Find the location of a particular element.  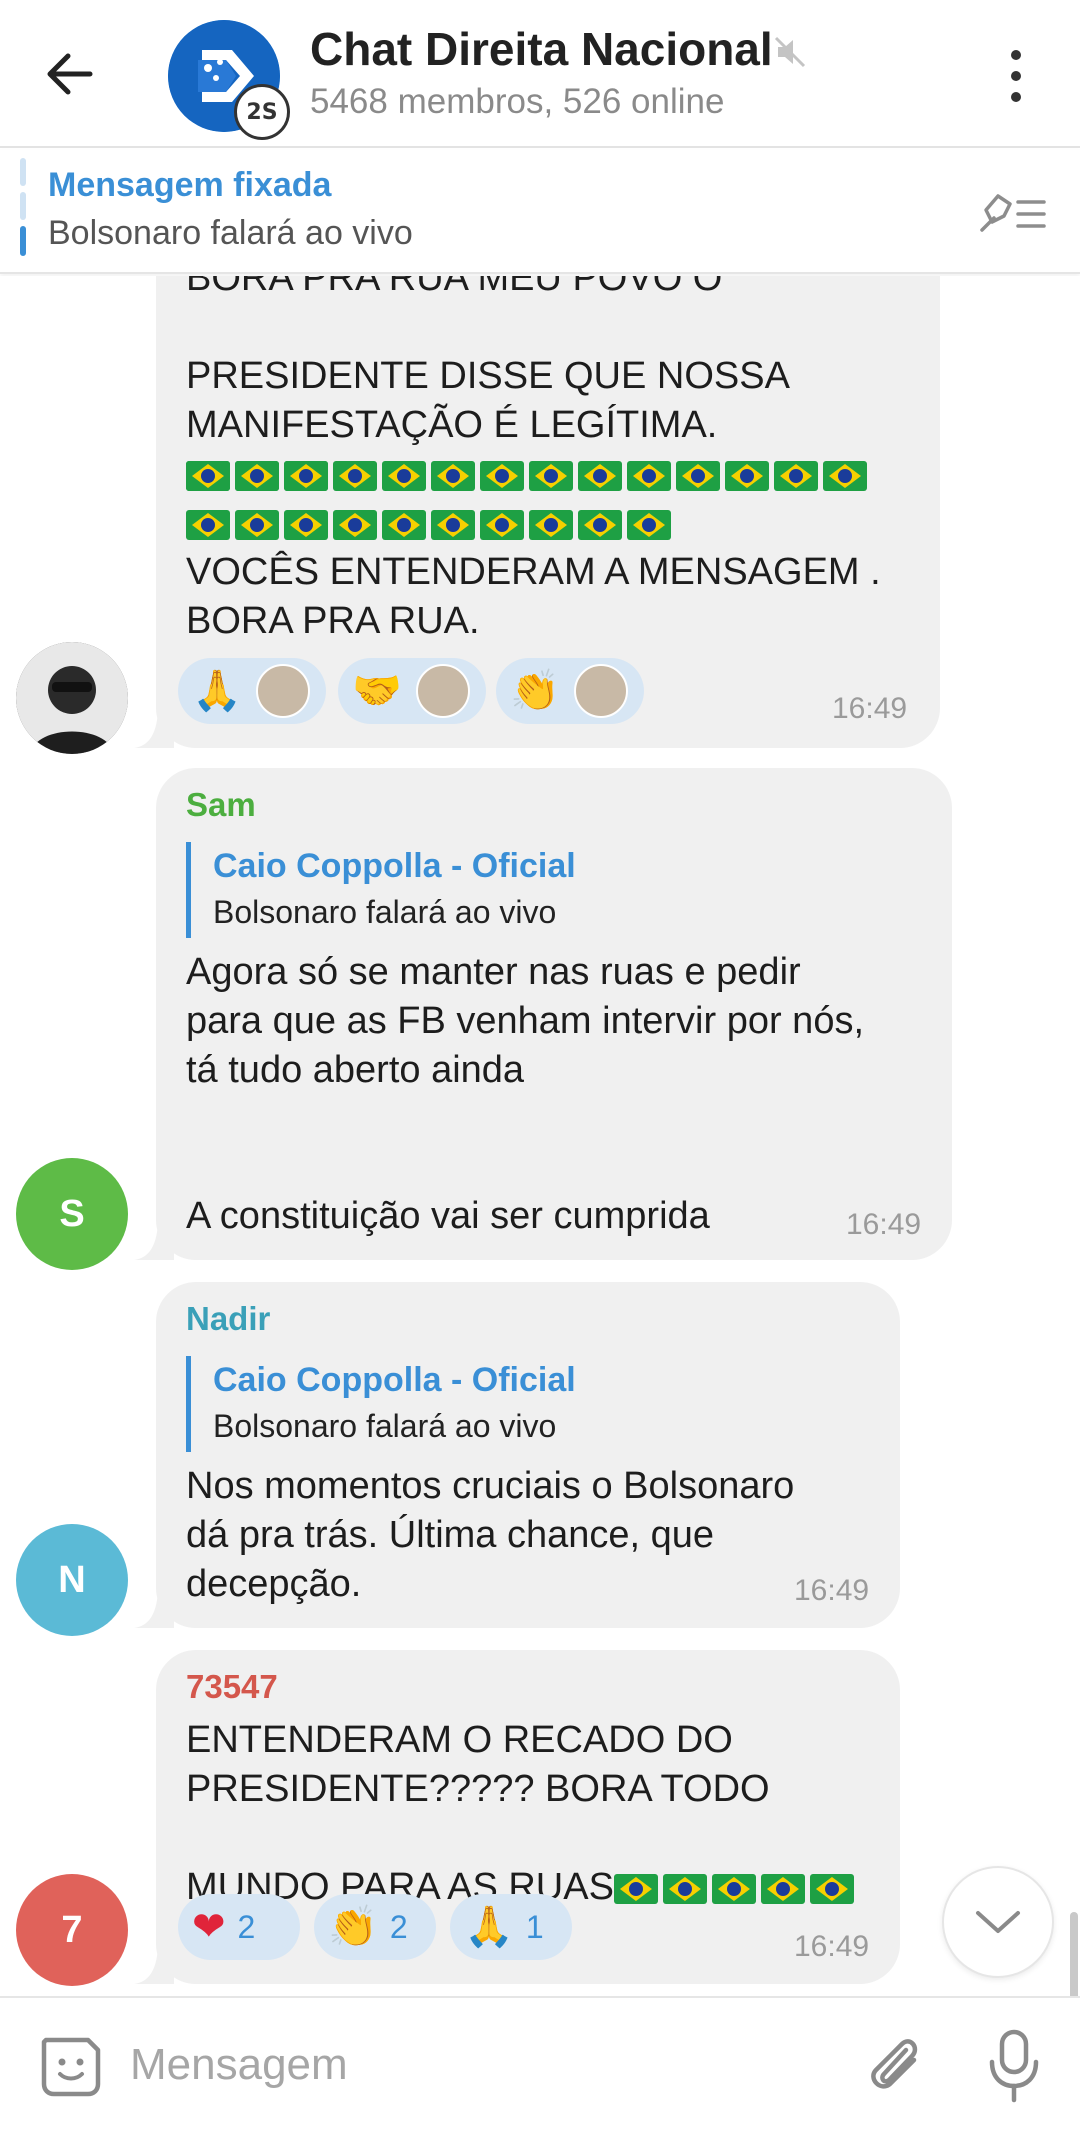

message-text: para que as FB venham intervir por nós, is located at coordinates (525, 1021).